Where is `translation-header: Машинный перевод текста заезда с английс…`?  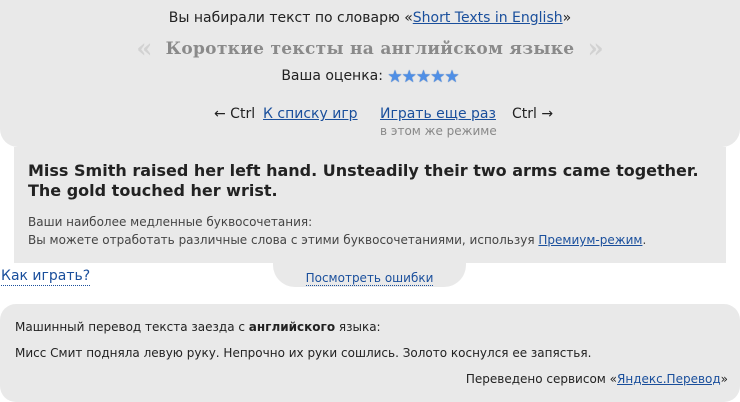 translation-header: Машинный перевод текста заезда с английс… is located at coordinates (198, 327).